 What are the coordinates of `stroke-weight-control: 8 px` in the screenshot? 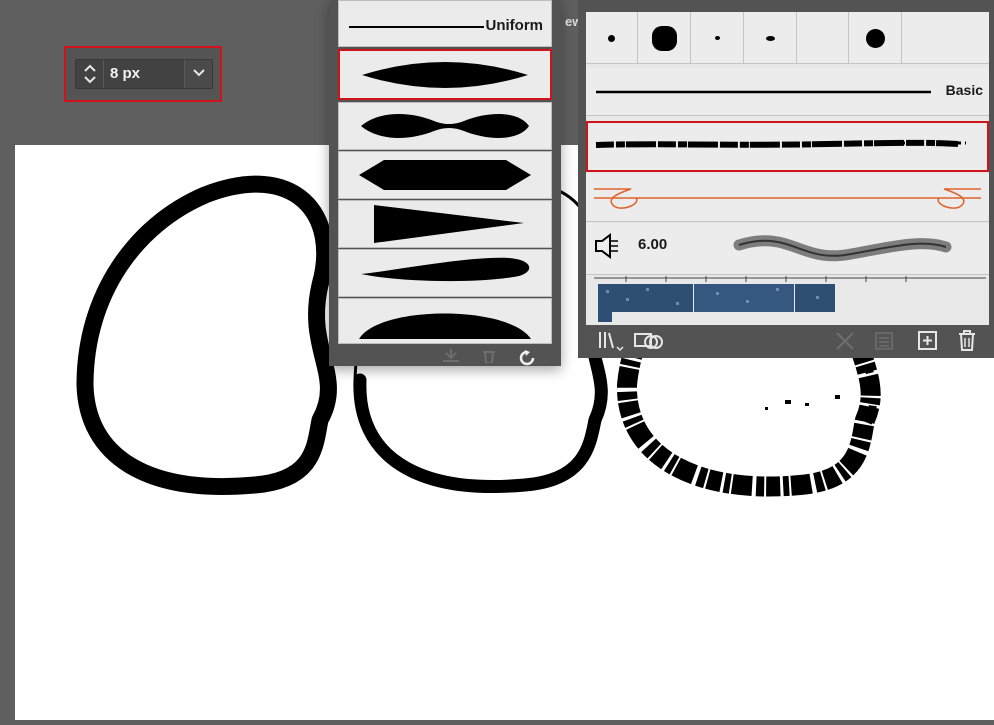 It's located at (143, 74).